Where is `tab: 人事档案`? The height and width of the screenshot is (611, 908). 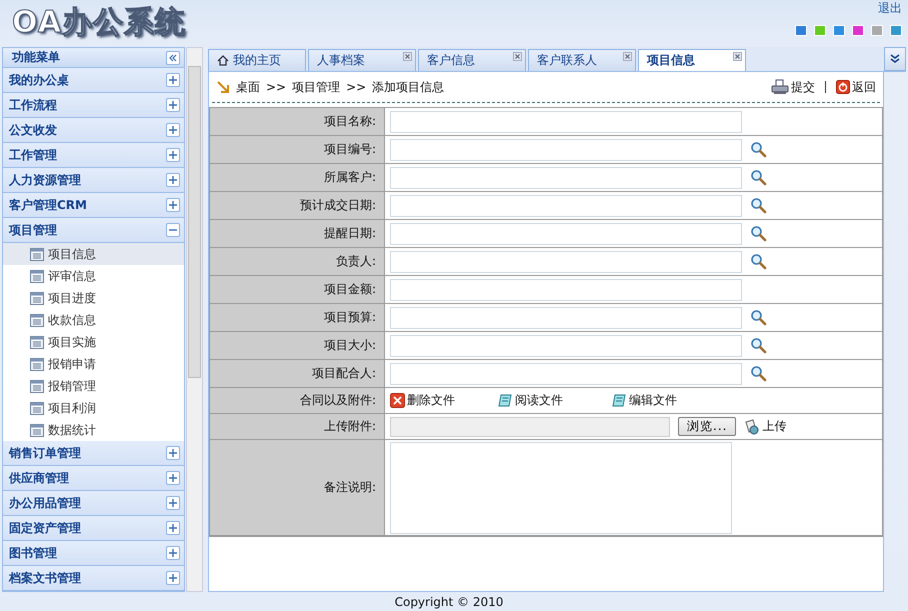 tab: 人事档案 is located at coordinates (362, 60).